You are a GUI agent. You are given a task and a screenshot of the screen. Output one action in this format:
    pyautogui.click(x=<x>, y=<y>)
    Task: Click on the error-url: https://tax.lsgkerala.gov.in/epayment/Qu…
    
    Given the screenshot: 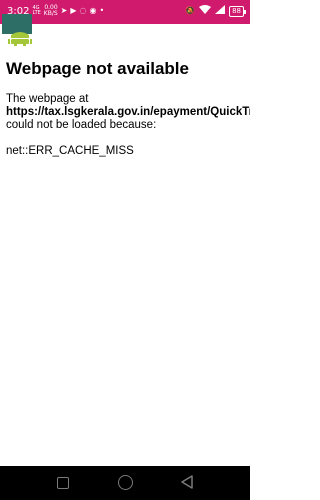 What is the action you would take?
    pyautogui.click(x=128, y=112)
    